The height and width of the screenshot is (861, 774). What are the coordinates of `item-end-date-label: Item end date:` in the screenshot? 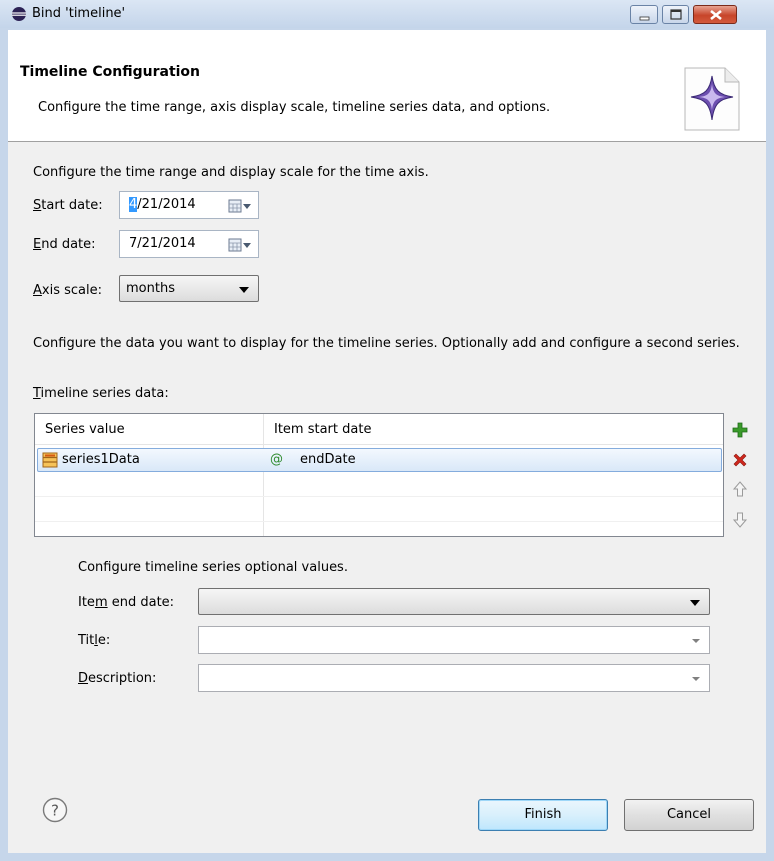 It's located at (126, 602).